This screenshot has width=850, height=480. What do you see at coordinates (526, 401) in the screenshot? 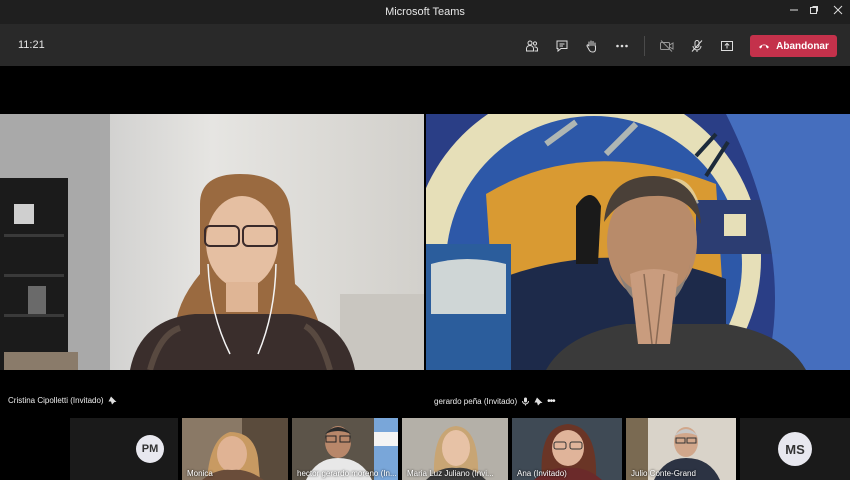
I see `mic-icon` at bounding box center [526, 401].